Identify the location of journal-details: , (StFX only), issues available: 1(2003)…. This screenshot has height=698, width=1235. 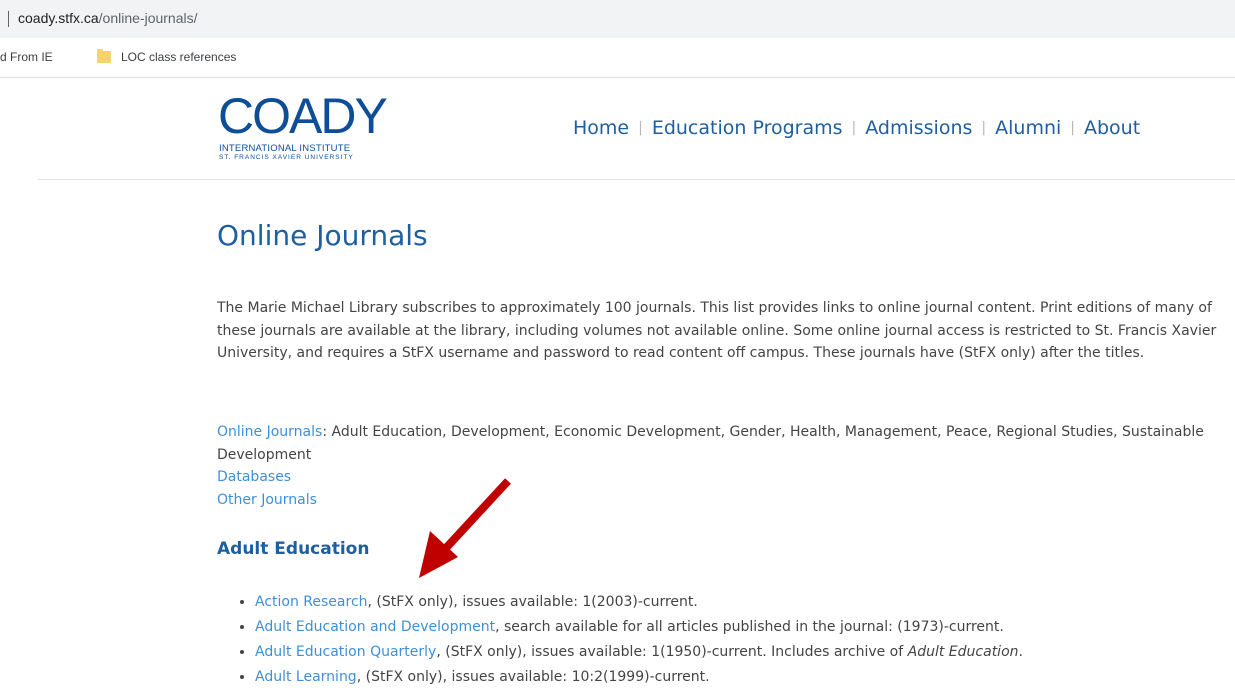
(532, 602).